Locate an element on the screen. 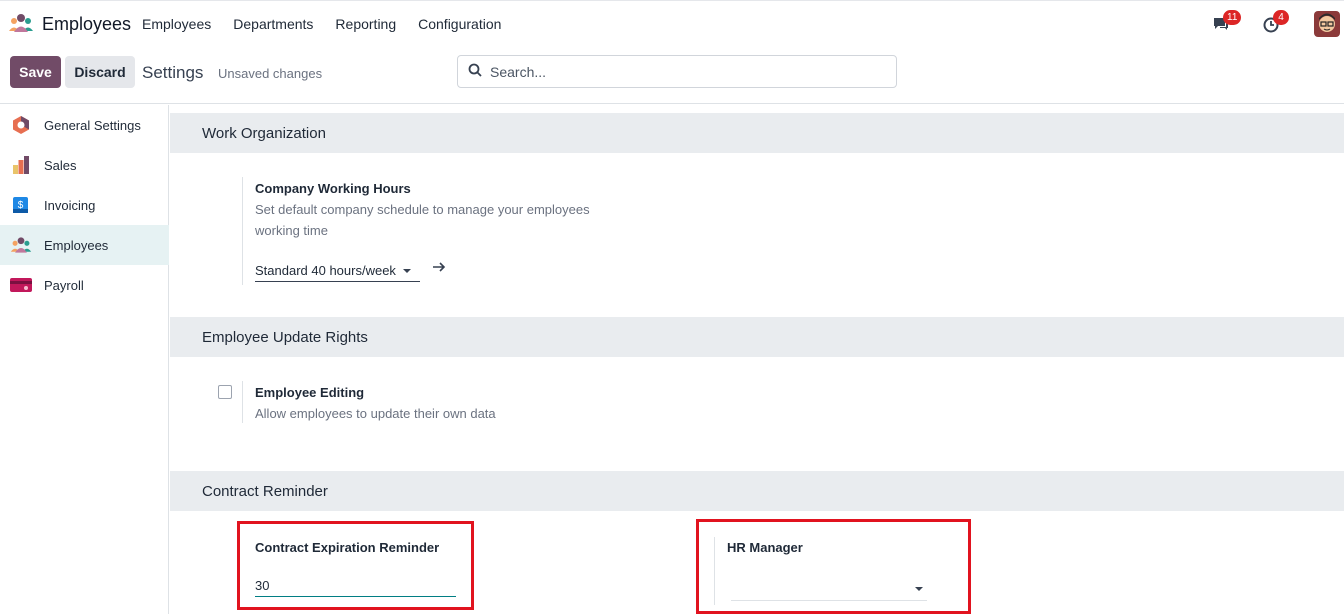 This screenshot has width=1344, height=614. unsaved-status: Unsaved changes is located at coordinates (270, 73).